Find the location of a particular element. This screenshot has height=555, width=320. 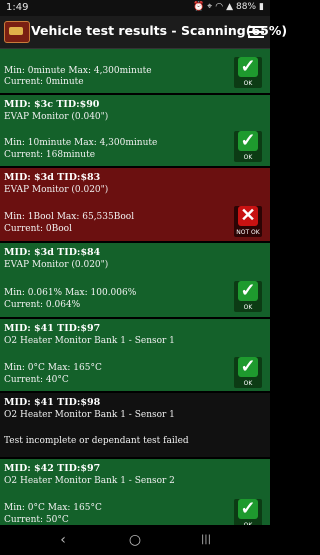

result-mid: MID: $3c TID:$90 is located at coordinates (52, 104).